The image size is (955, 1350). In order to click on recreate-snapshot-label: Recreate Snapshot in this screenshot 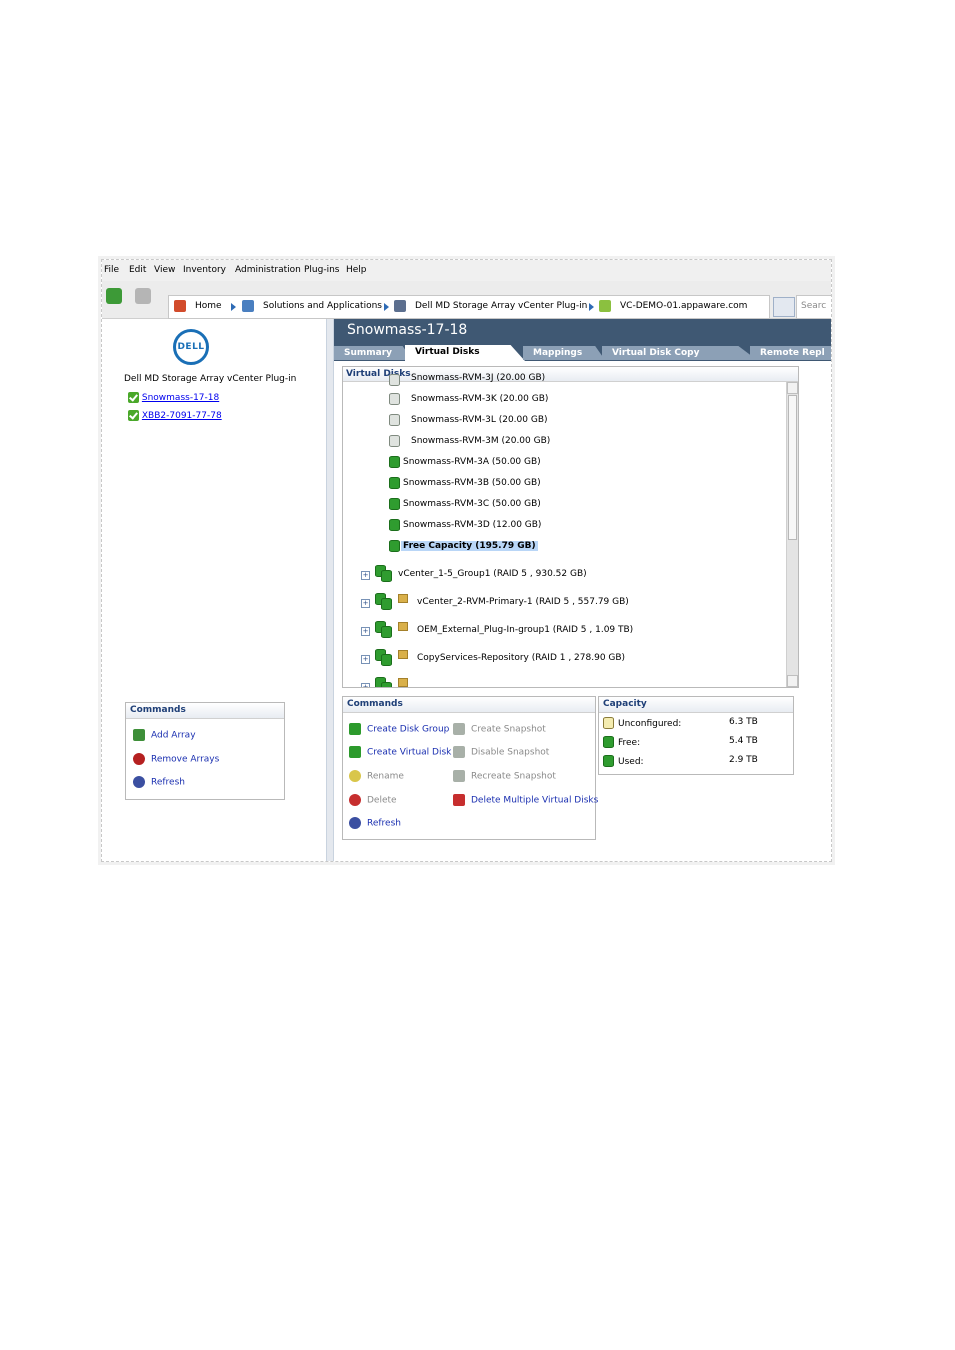, I will do `click(513, 776)`.